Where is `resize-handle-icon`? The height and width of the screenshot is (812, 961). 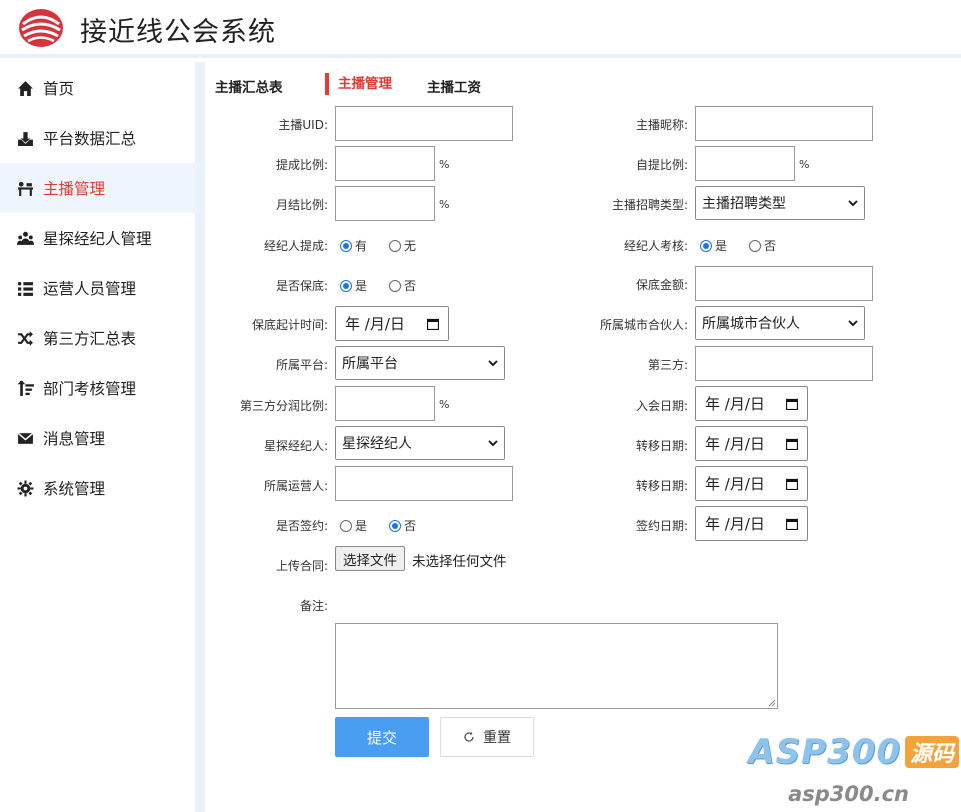
resize-handle-icon is located at coordinates (772, 703).